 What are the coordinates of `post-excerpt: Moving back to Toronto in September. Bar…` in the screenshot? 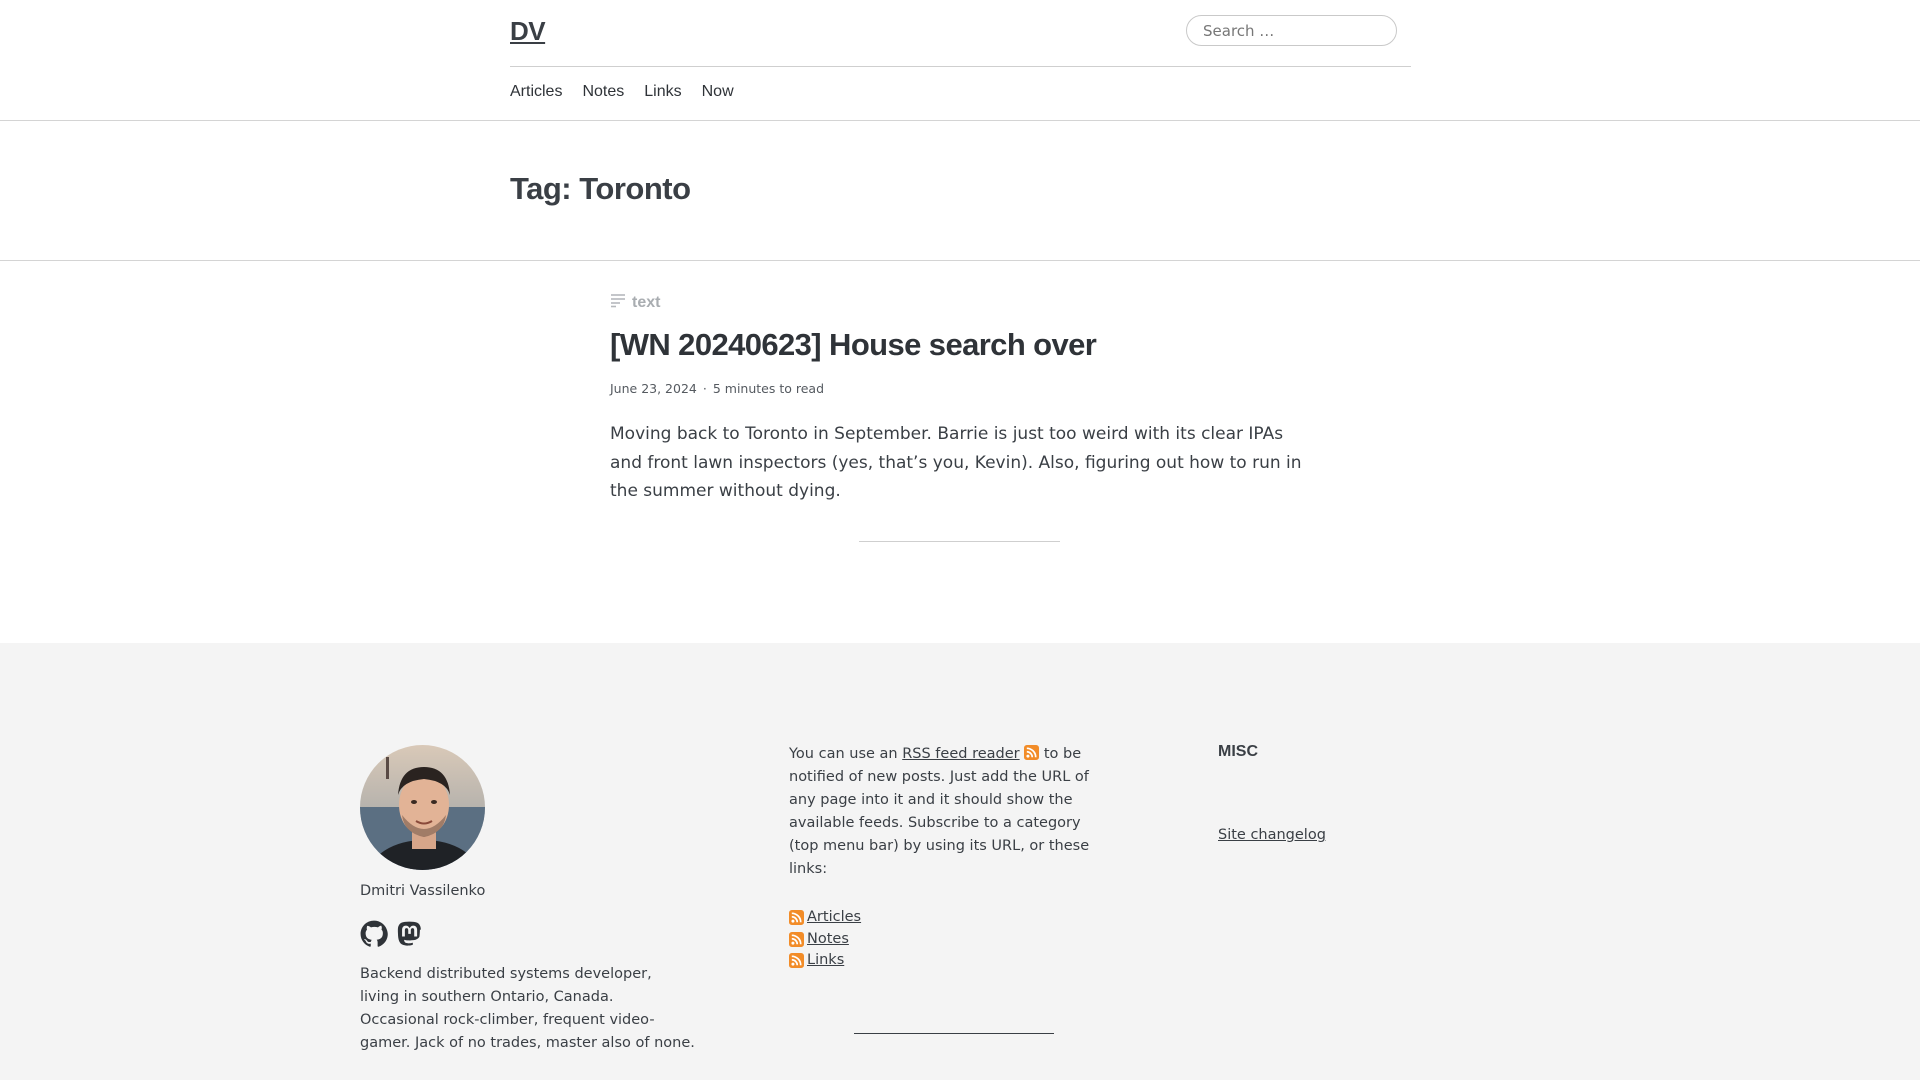 It's located at (956, 462).